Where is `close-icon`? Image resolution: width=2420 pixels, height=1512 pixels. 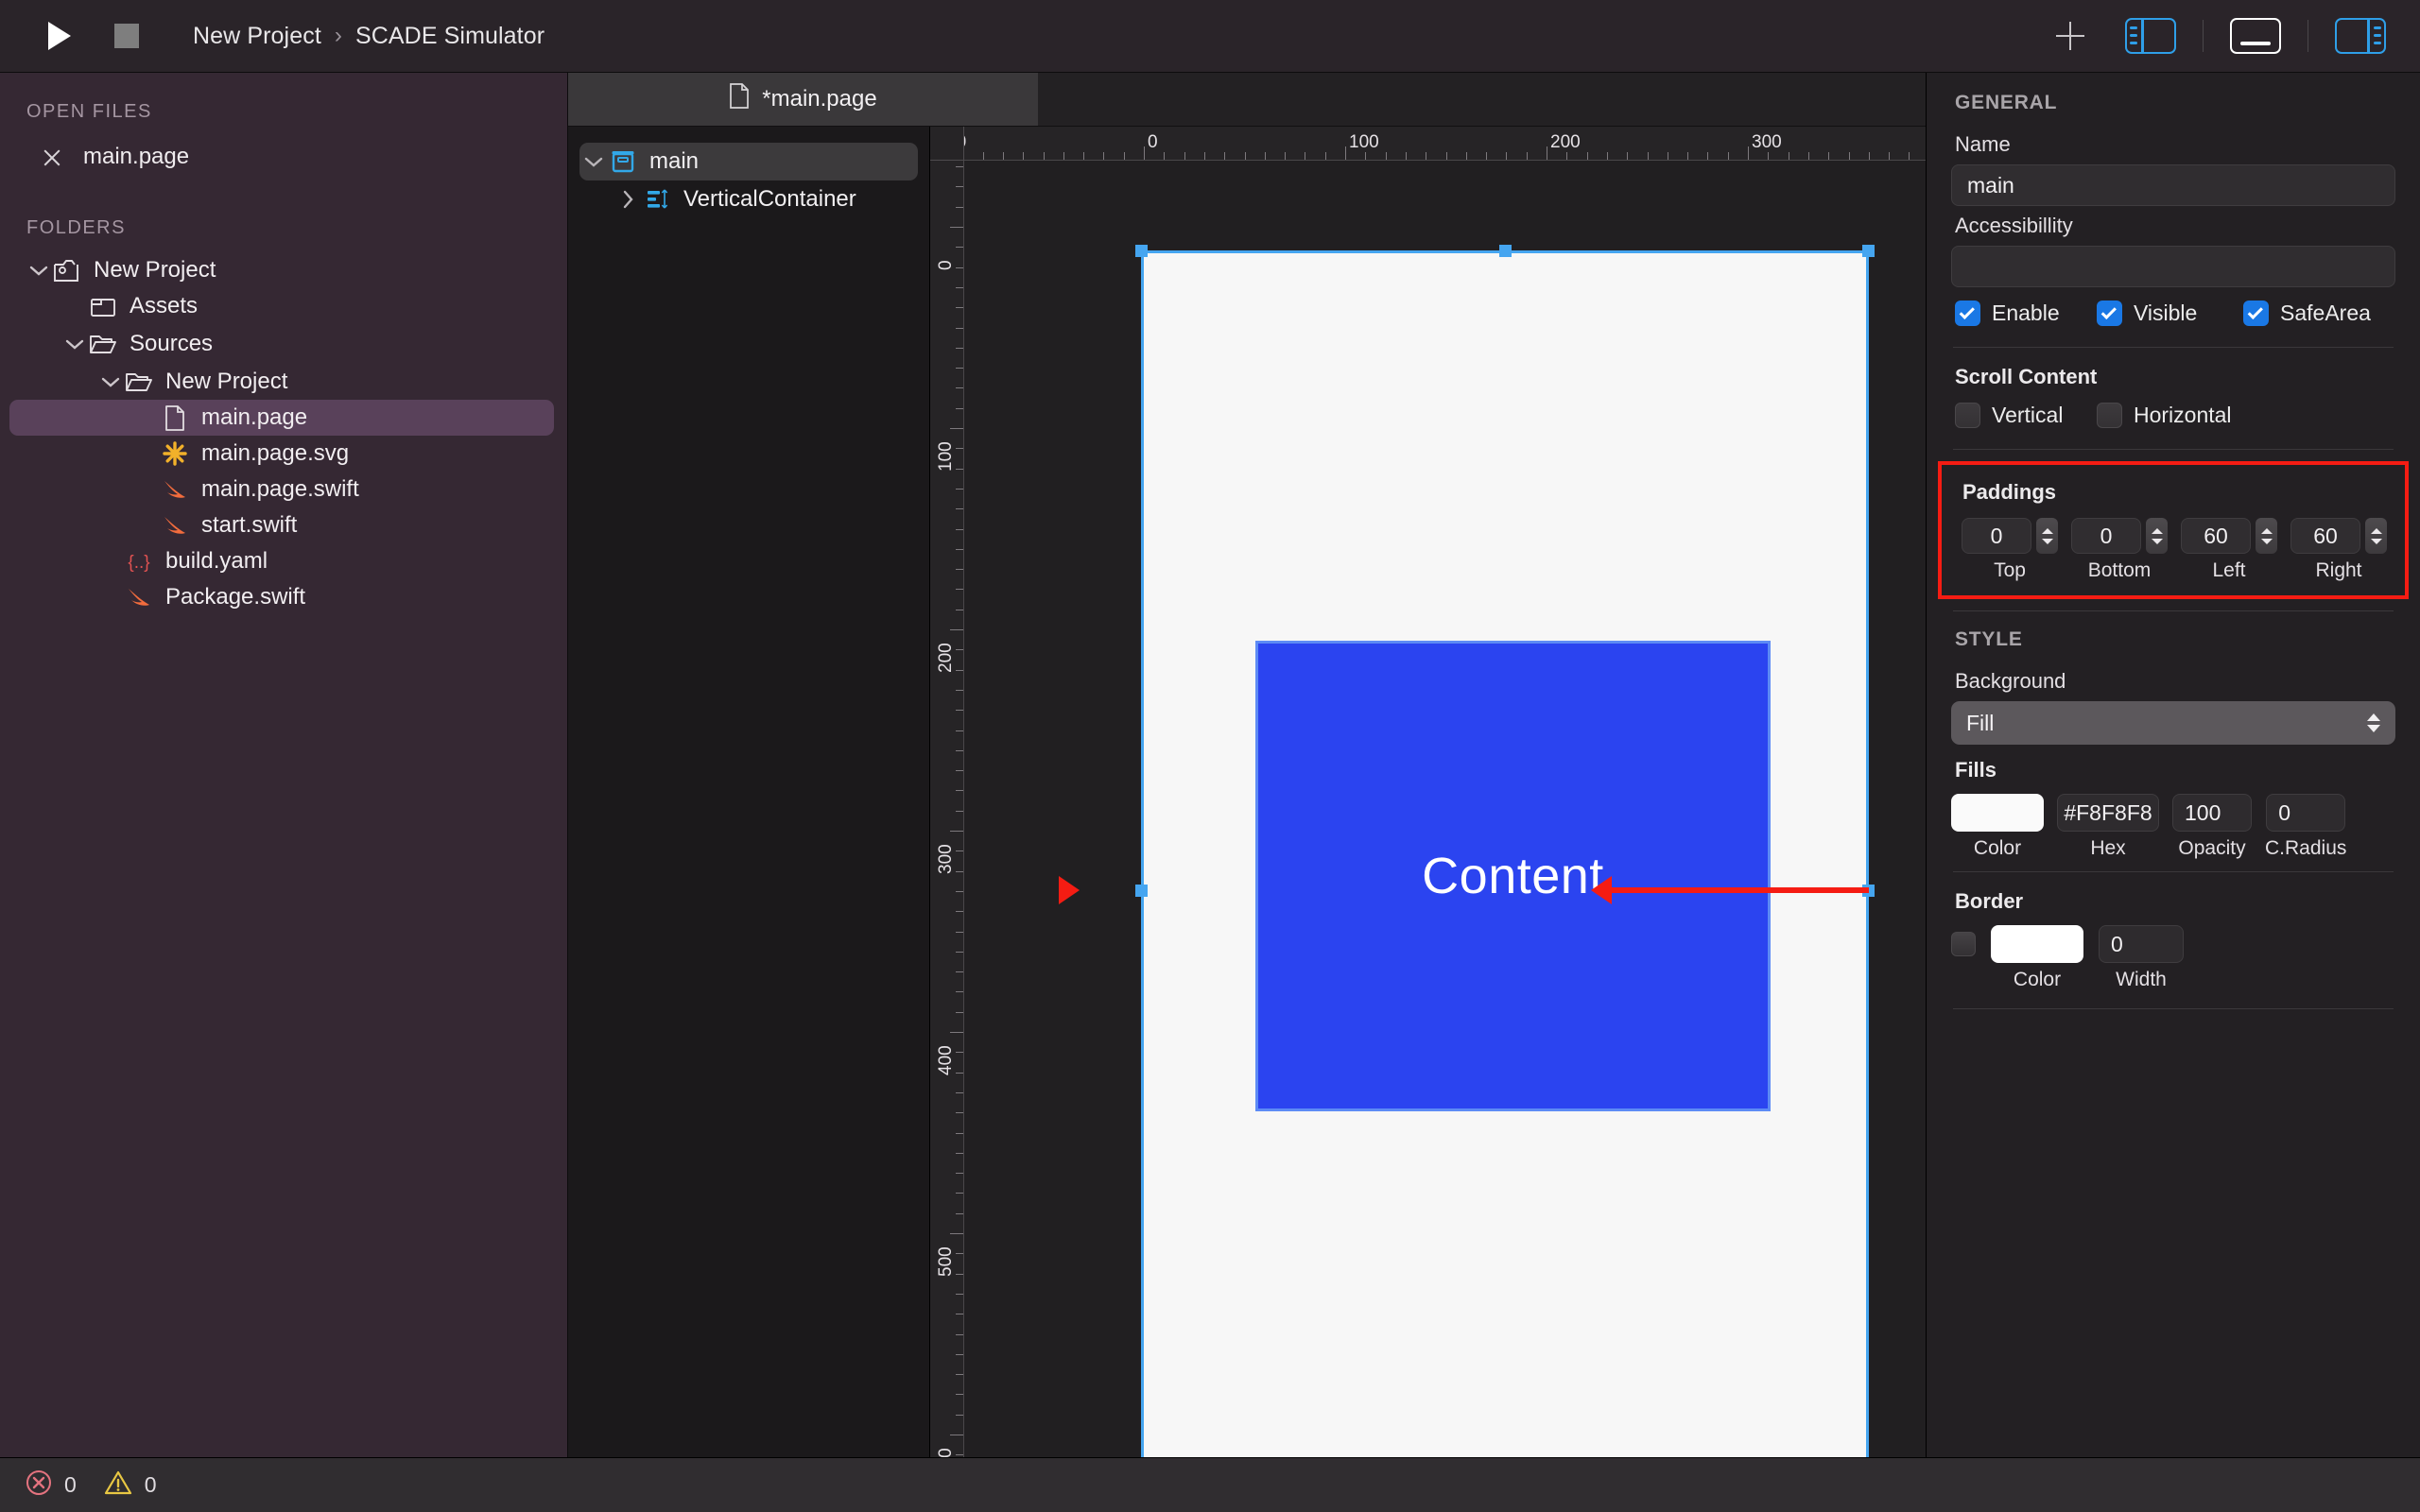 close-icon is located at coordinates (52, 156).